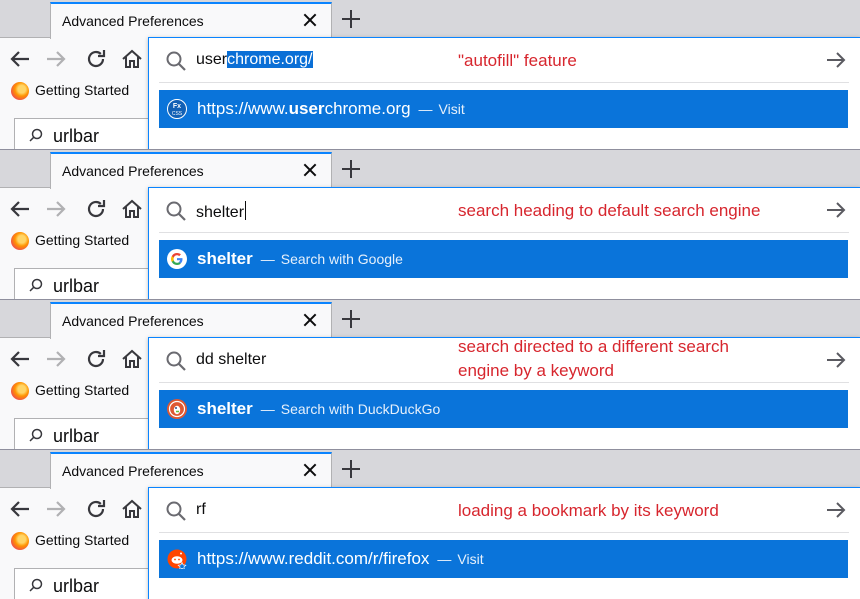 The width and height of the screenshot is (860, 599). What do you see at coordinates (593, 346) in the screenshot?
I see `annotation-line-1: search directed to a different search` at bounding box center [593, 346].